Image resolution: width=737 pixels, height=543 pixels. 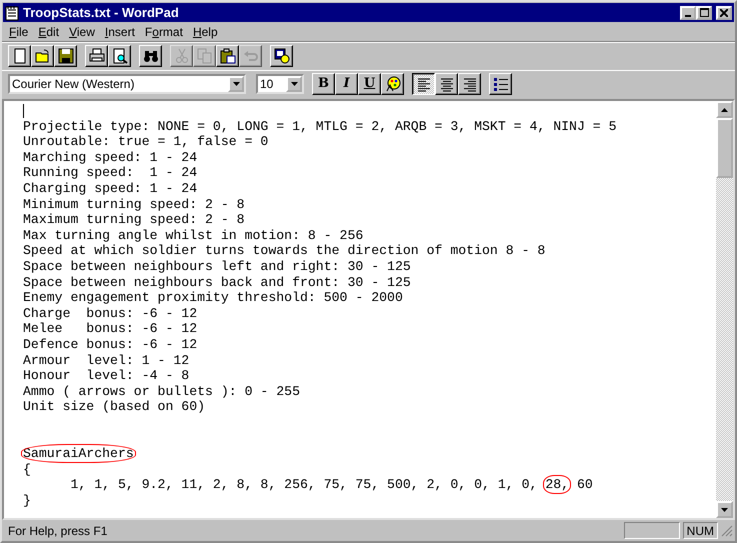 I want to click on text-line: Armour level: 1 - 12, so click(x=106, y=360).